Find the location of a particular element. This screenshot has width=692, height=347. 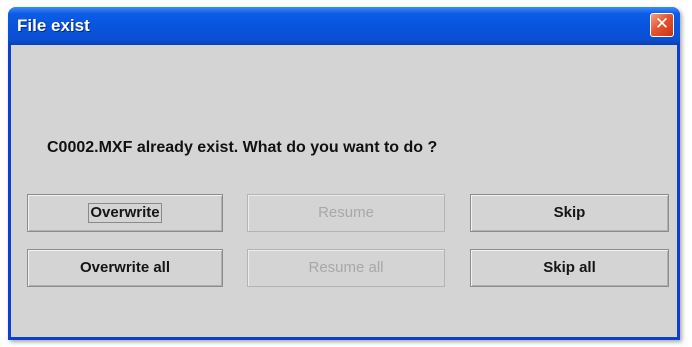

overwrite-all-button: Overwrite all is located at coordinates (125, 268).